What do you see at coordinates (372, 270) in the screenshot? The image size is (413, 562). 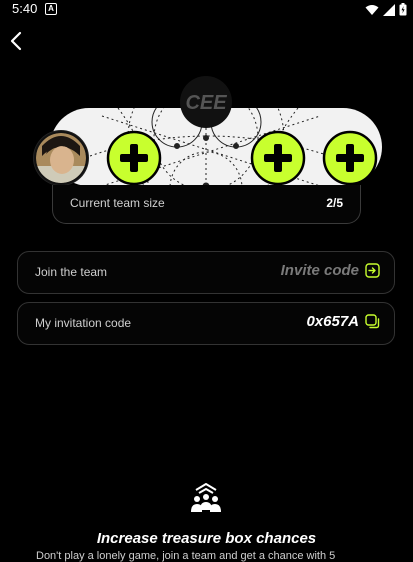 I see `enter-arrow-icon` at bounding box center [372, 270].